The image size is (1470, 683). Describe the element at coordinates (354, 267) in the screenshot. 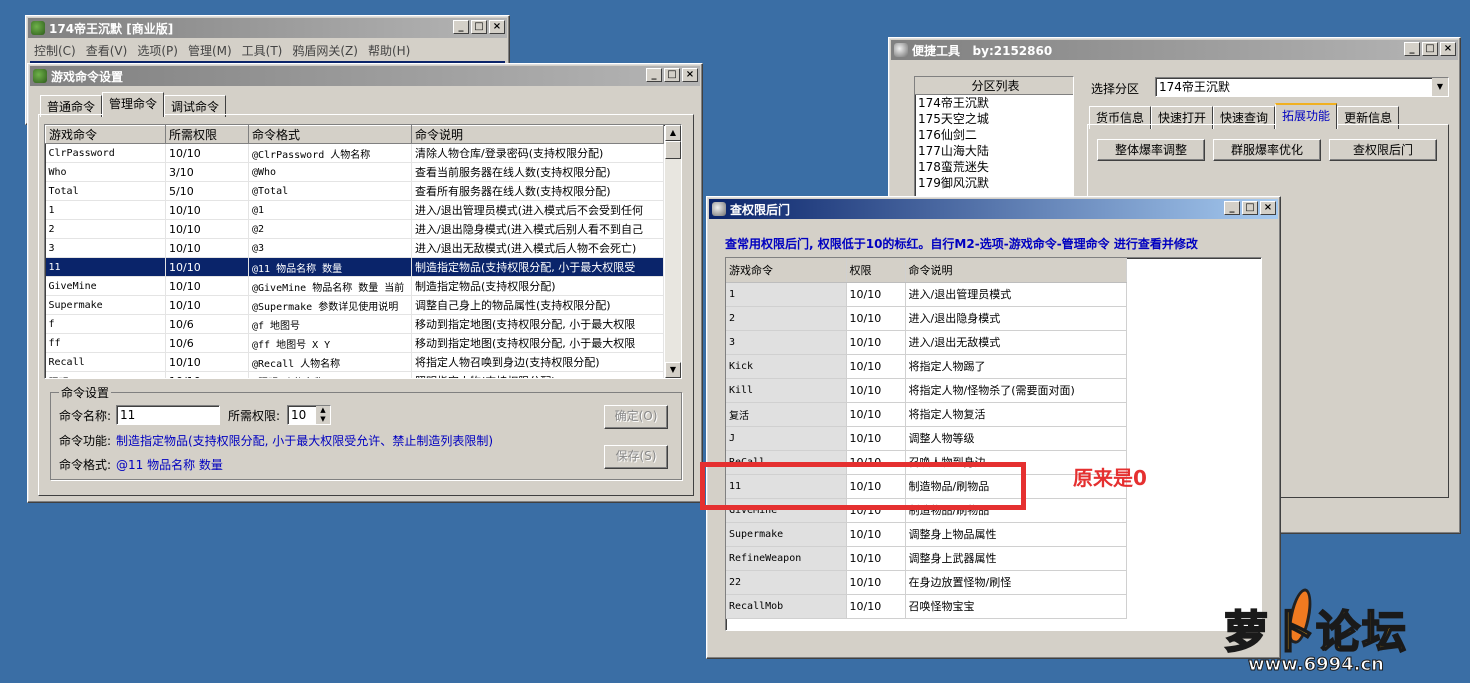

I see `table-row: 11 10/10 @11 物品名称 数量 制造指定物品(支持权限分配, 小于最大权限受` at that location.